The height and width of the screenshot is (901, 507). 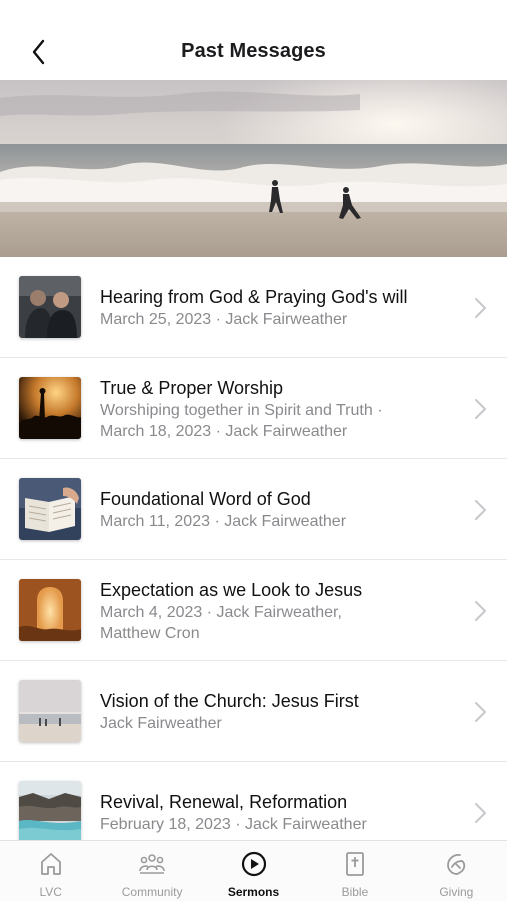 I want to click on tab-sermons: Sermons, so click(x=253, y=871).